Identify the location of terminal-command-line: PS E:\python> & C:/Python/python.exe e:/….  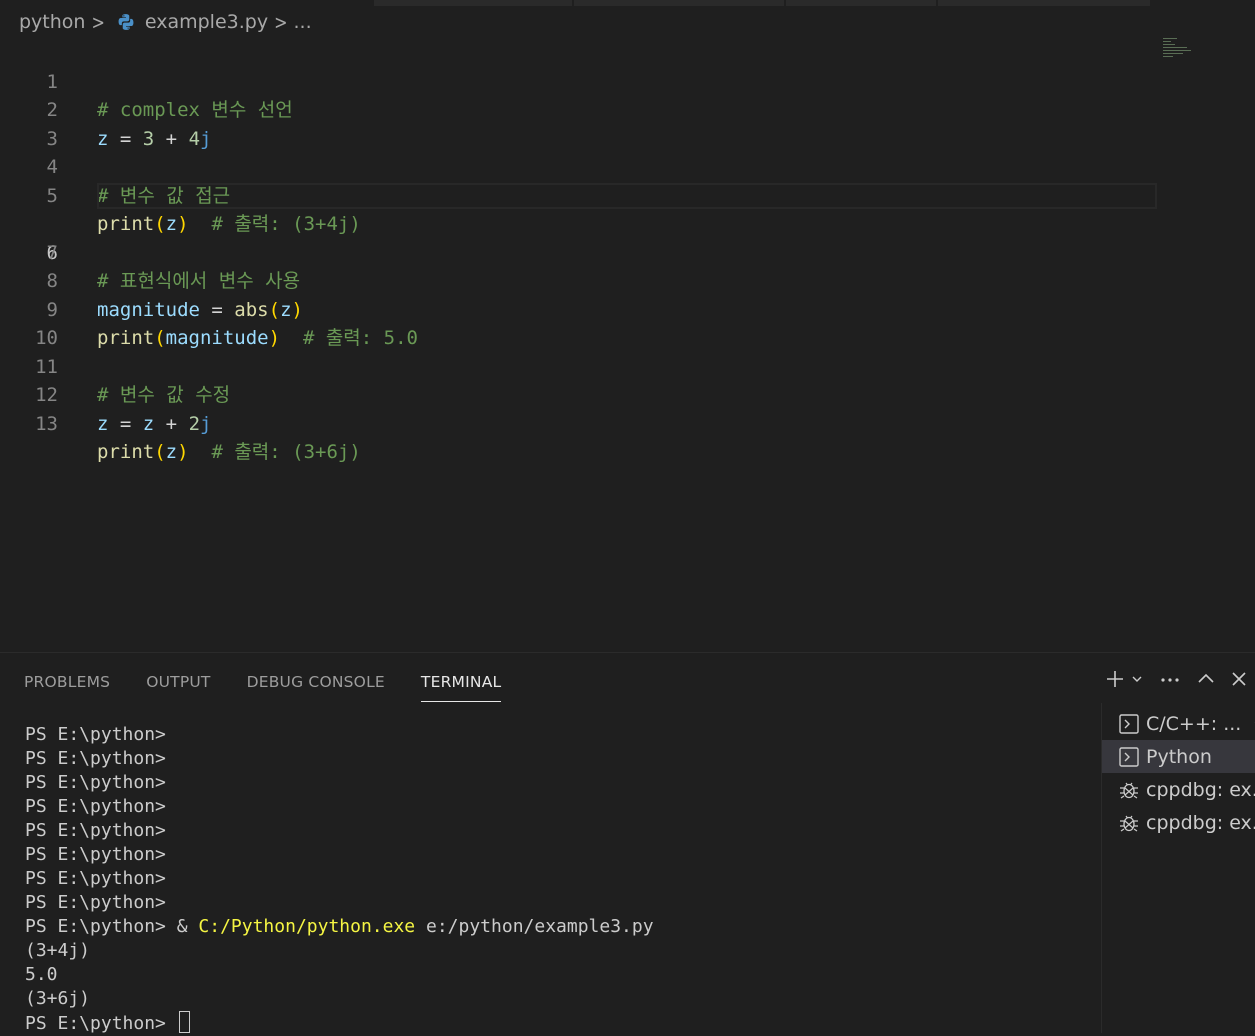
(339, 926).